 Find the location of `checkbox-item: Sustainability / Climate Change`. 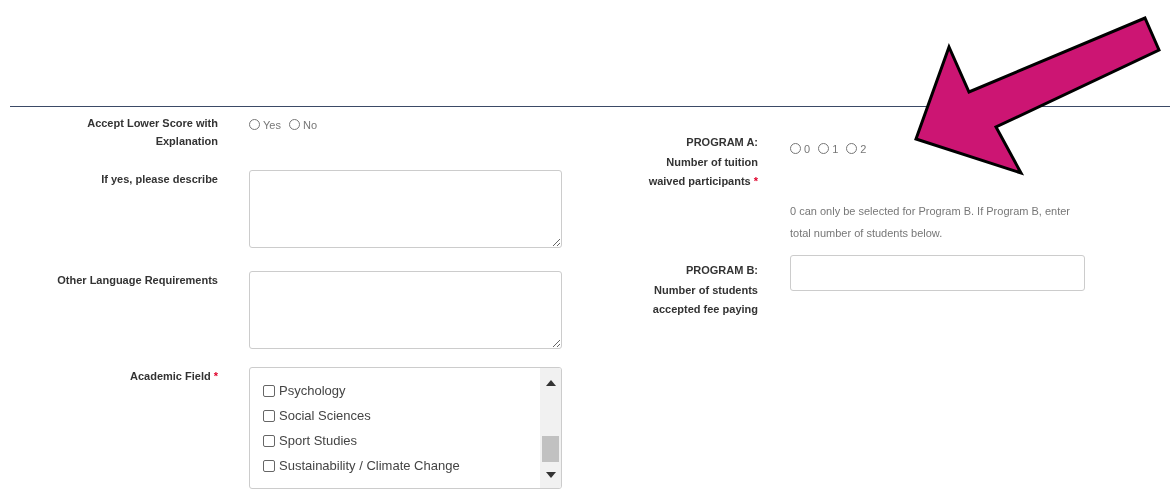

checkbox-item: Sustainability / Climate Change is located at coordinates (401, 465).